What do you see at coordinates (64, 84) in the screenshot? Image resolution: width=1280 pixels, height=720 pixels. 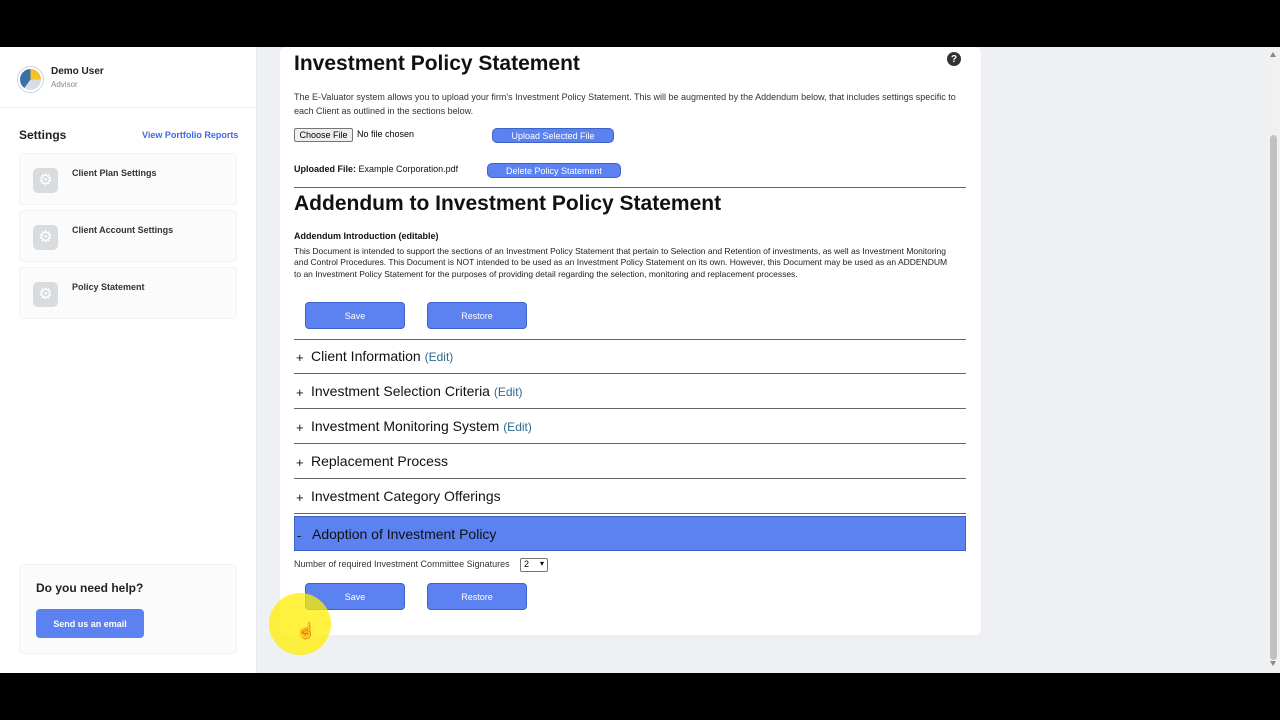 I see `user-role: Advisor` at bounding box center [64, 84].